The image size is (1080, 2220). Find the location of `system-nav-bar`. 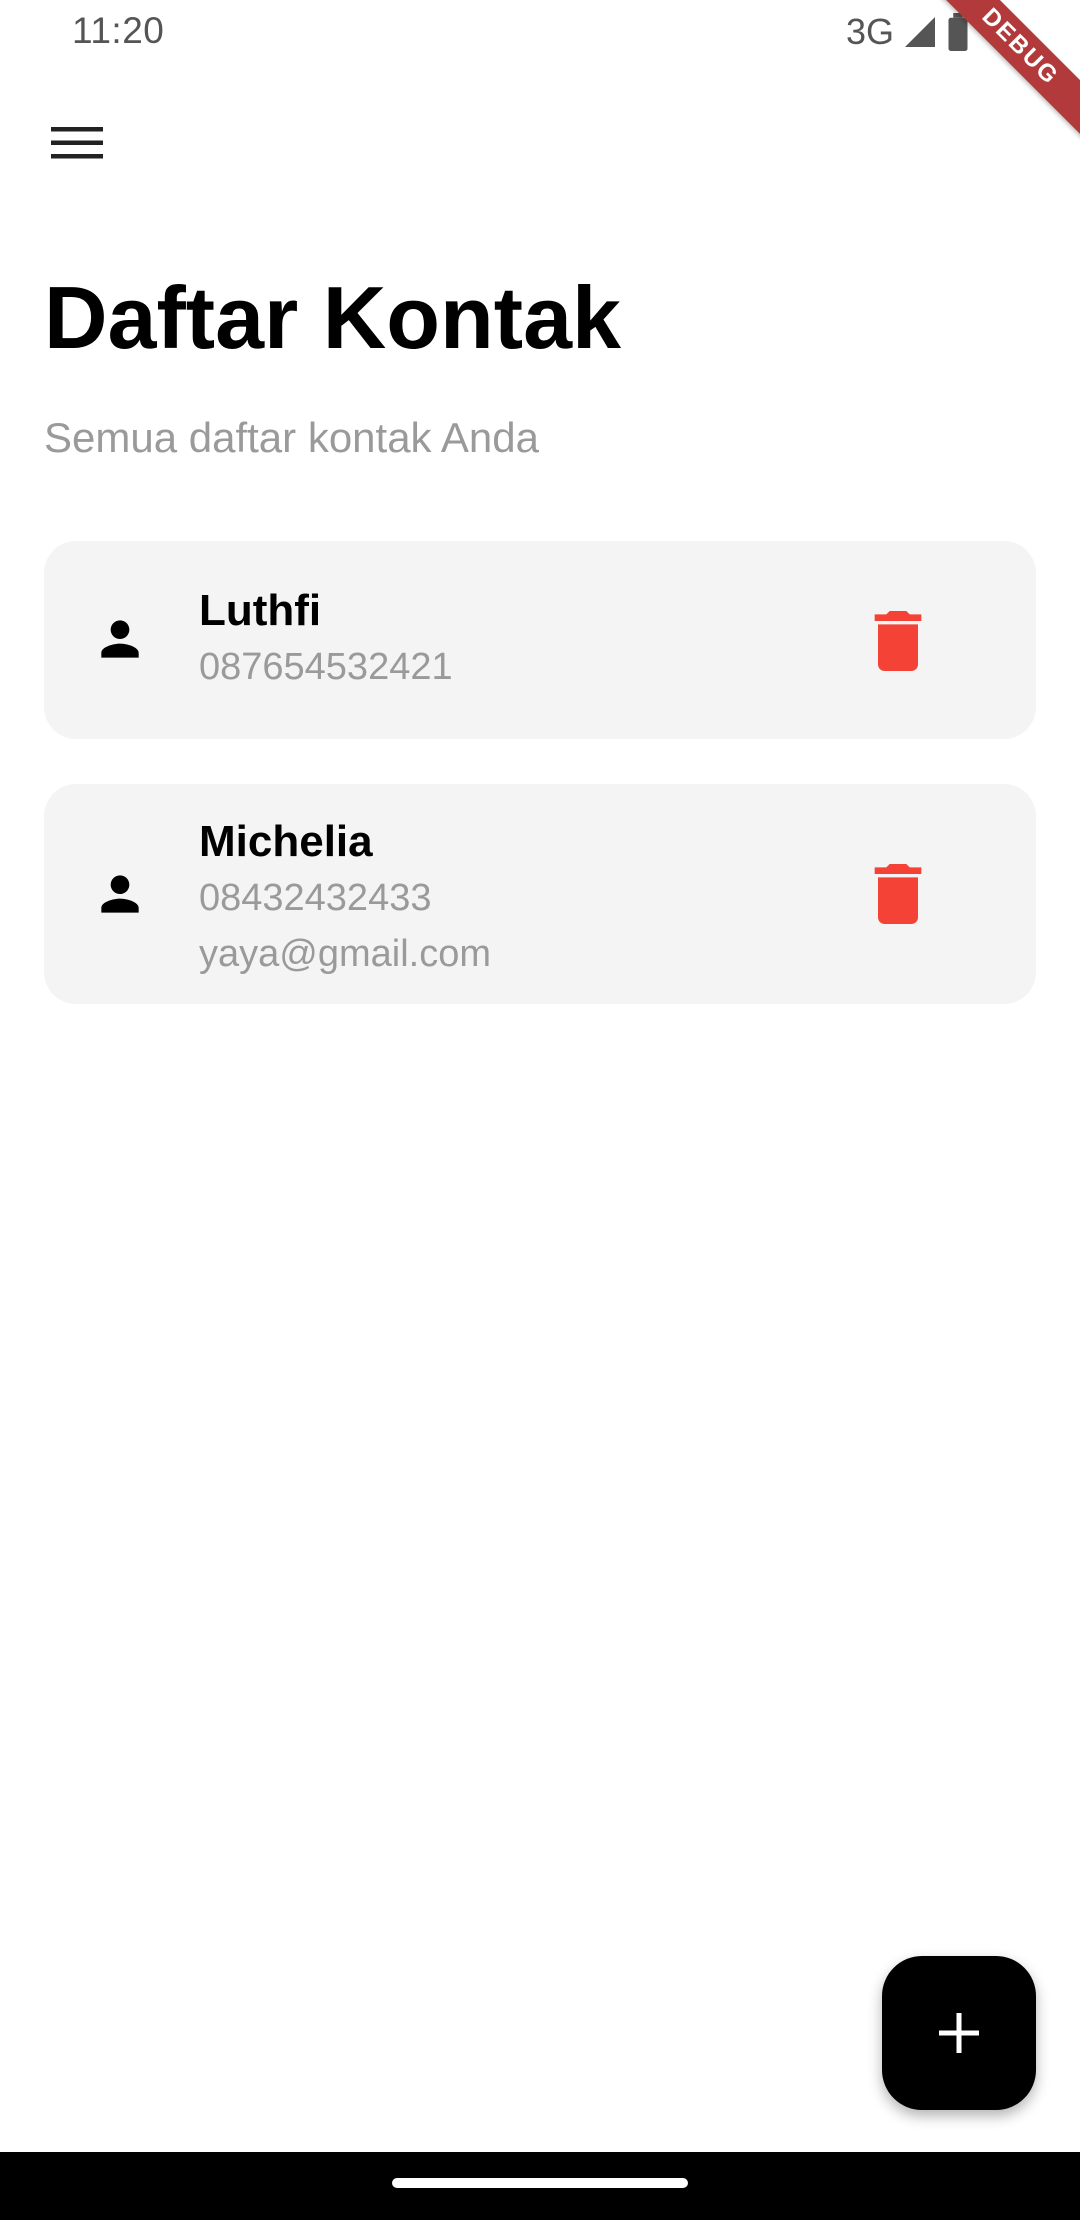

system-nav-bar is located at coordinates (540, 2186).